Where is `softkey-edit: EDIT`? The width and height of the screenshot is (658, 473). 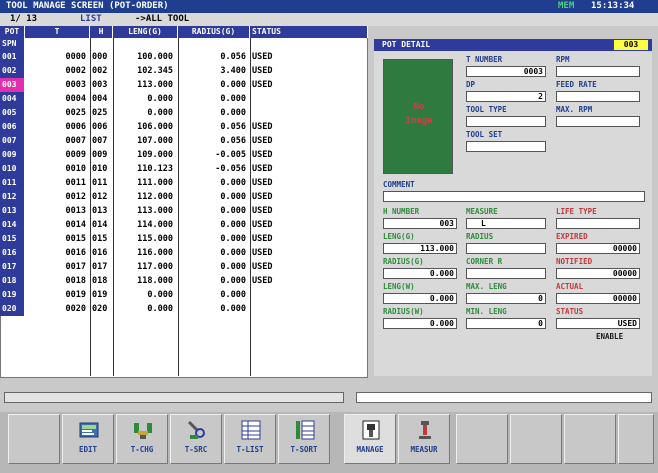 softkey-edit: EDIT is located at coordinates (88, 439).